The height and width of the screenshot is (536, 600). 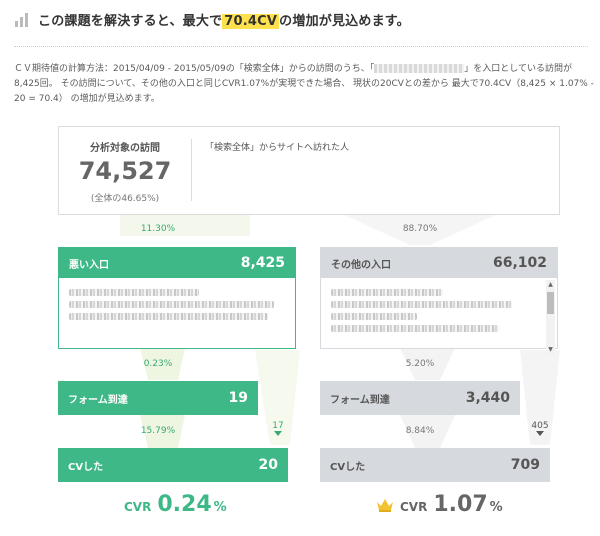 I want to click on right-form-count: 3,440, so click(x=487, y=398).